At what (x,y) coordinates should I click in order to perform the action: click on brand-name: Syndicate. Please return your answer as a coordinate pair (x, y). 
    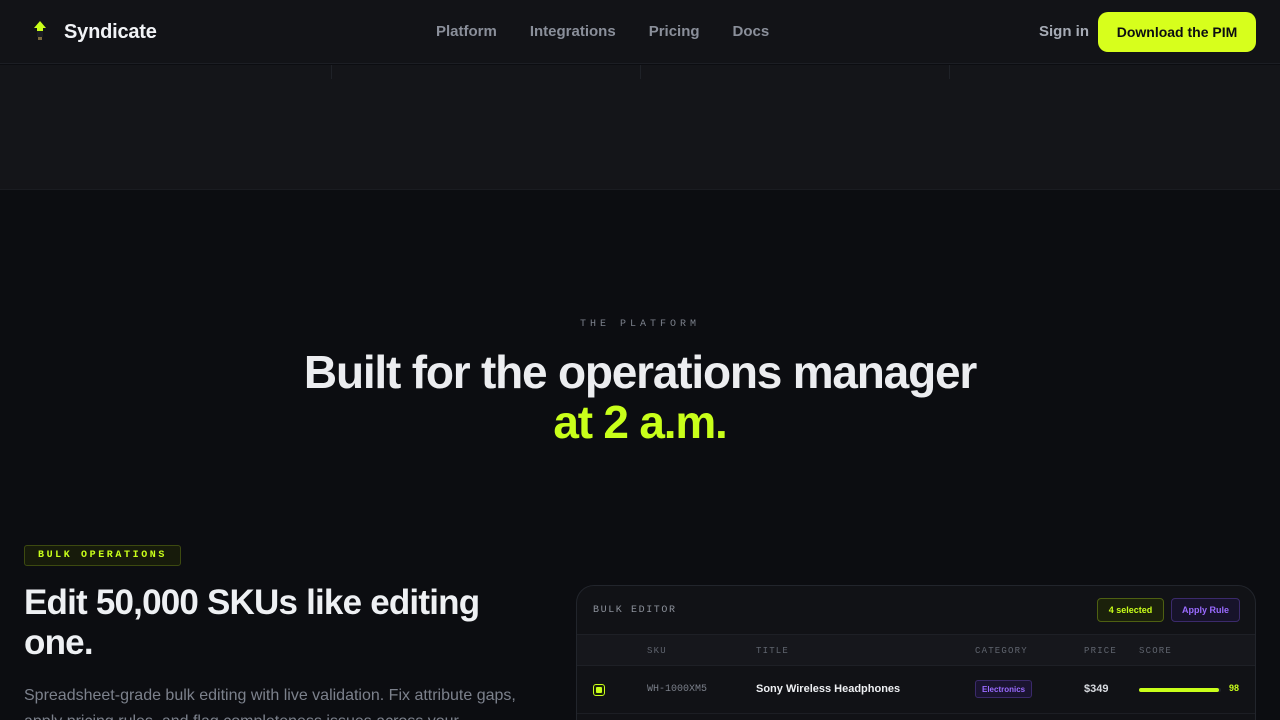
    Looking at the image, I should click on (110, 31).